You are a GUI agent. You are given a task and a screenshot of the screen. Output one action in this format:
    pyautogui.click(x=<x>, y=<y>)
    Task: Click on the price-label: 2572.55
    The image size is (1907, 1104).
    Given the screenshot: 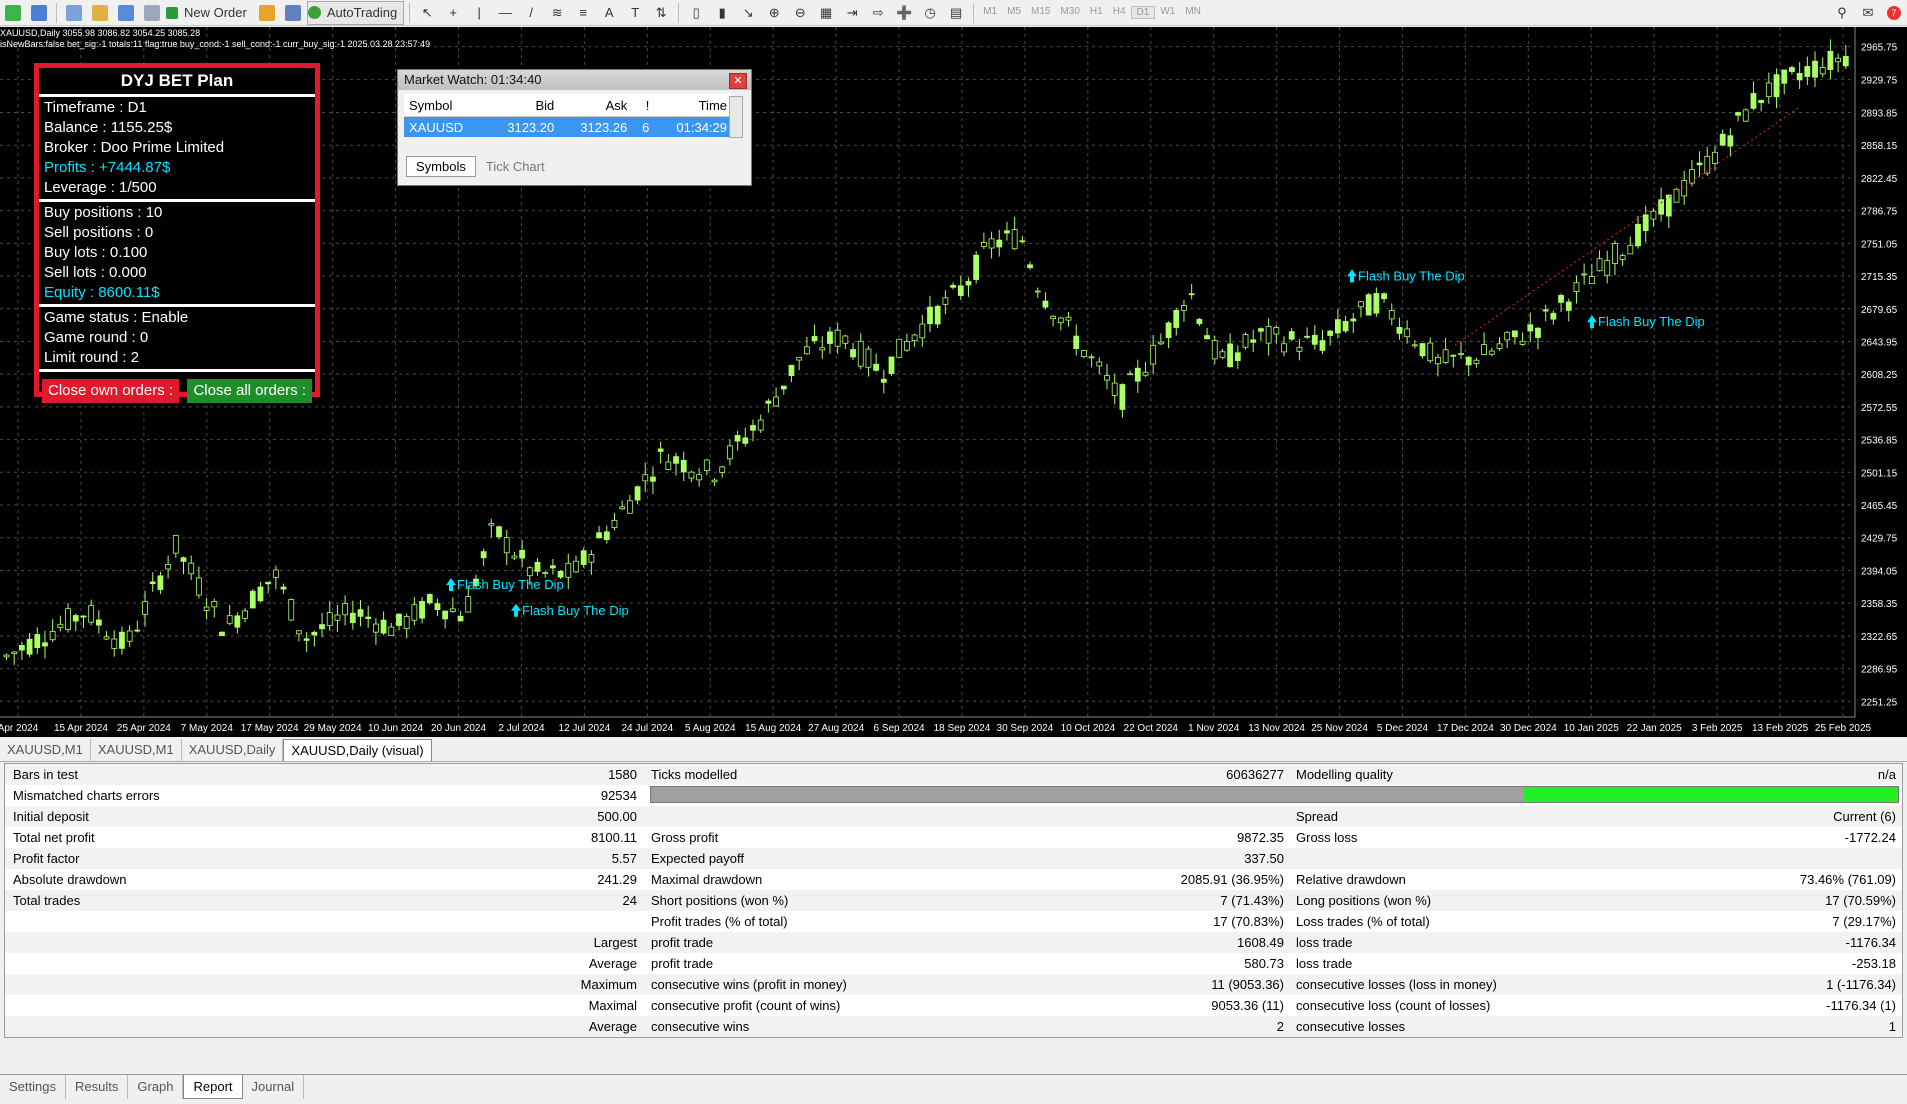 What is the action you would take?
    pyautogui.click(x=1879, y=408)
    